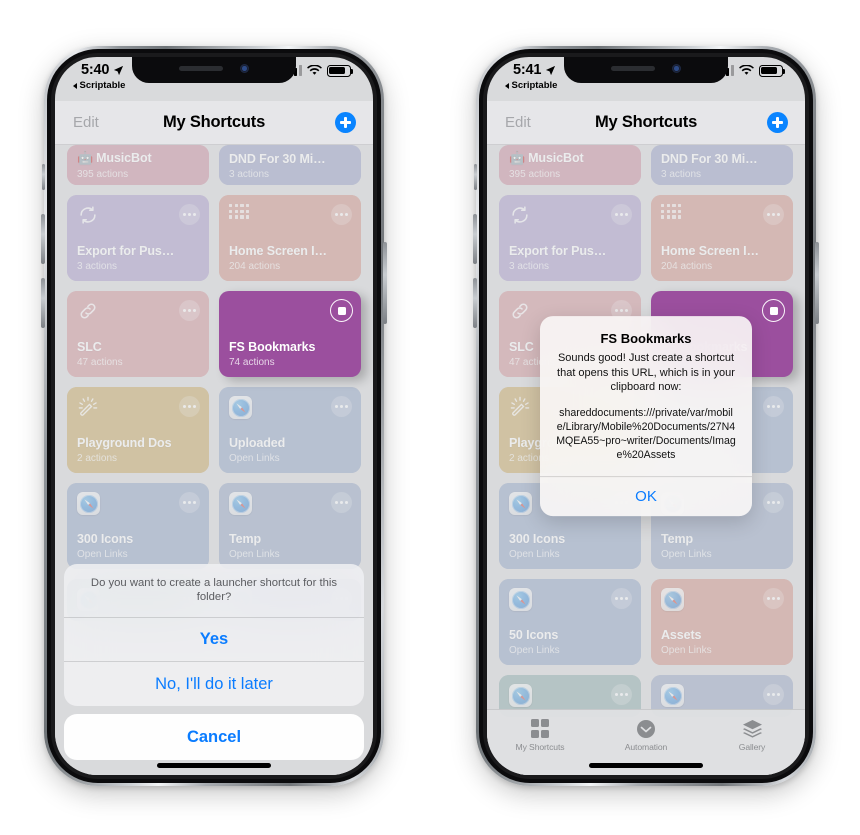 The height and width of the screenshot is (835, 860). What do you see at coordinates (119, 70) in the screenshot?
I see `location-arrow-icon` at bounding box center [119, 70].